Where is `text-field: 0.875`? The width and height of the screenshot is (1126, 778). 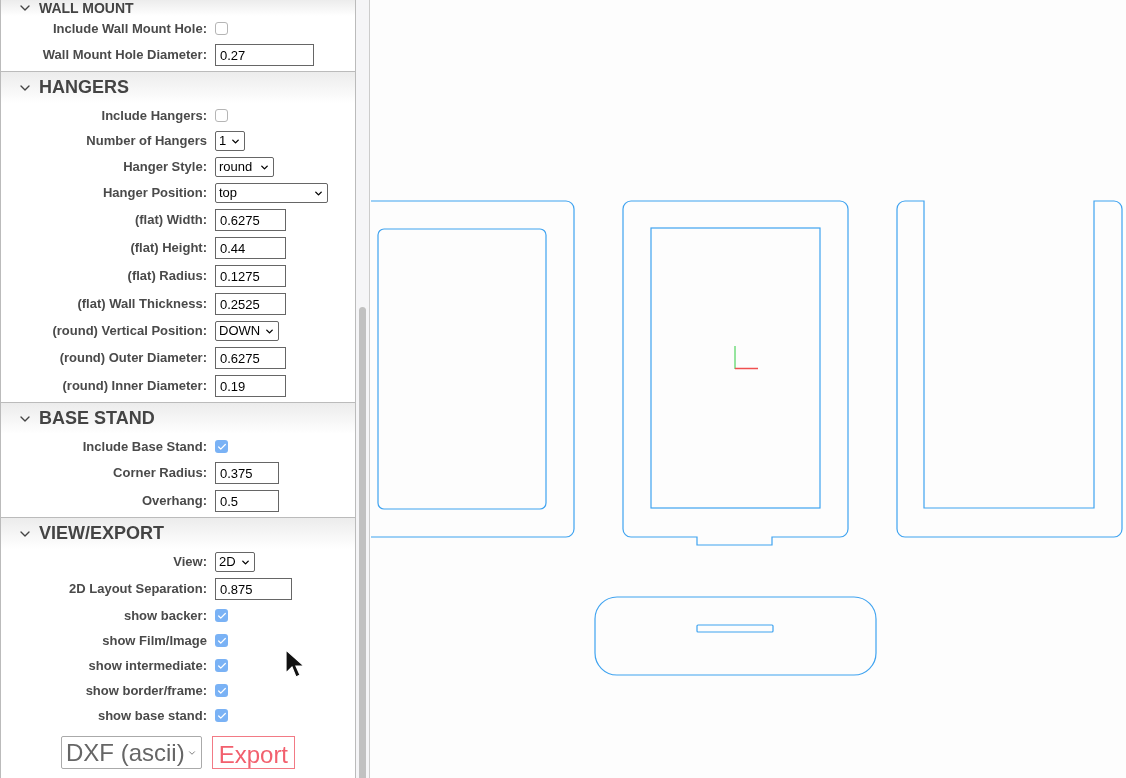 text-field: 0.875 is located at coordinates (253, 589).